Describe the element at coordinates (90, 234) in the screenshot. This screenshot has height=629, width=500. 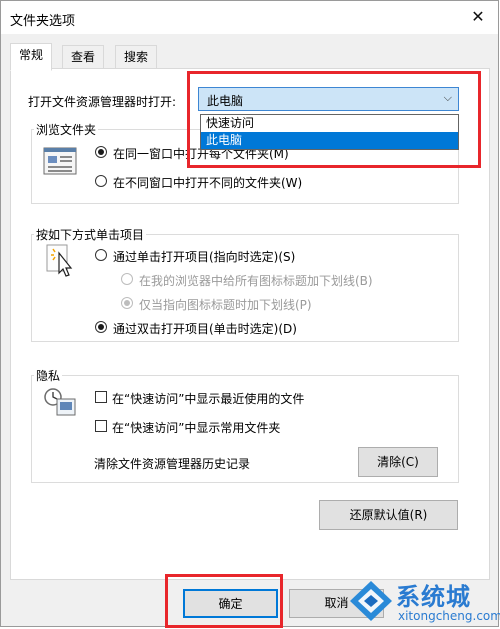
I see `click-items-legend: 按如下方式单击项目` at that location.